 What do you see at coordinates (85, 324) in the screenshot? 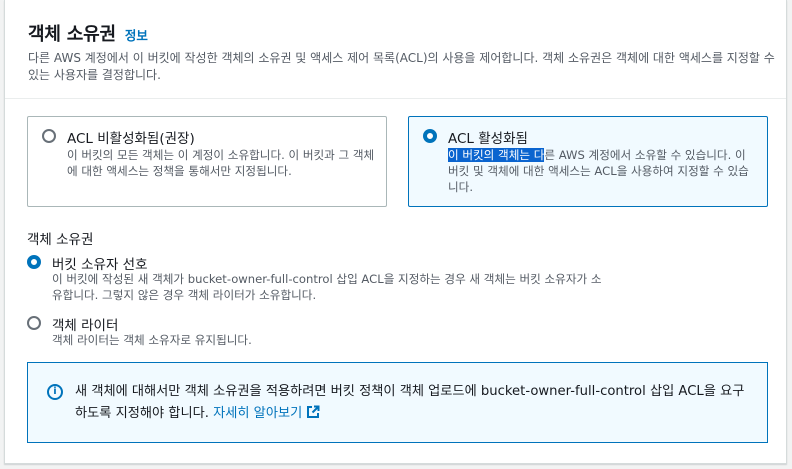
I see `object-writer-label: 객체 라이터` at bounding box center [85, 324].